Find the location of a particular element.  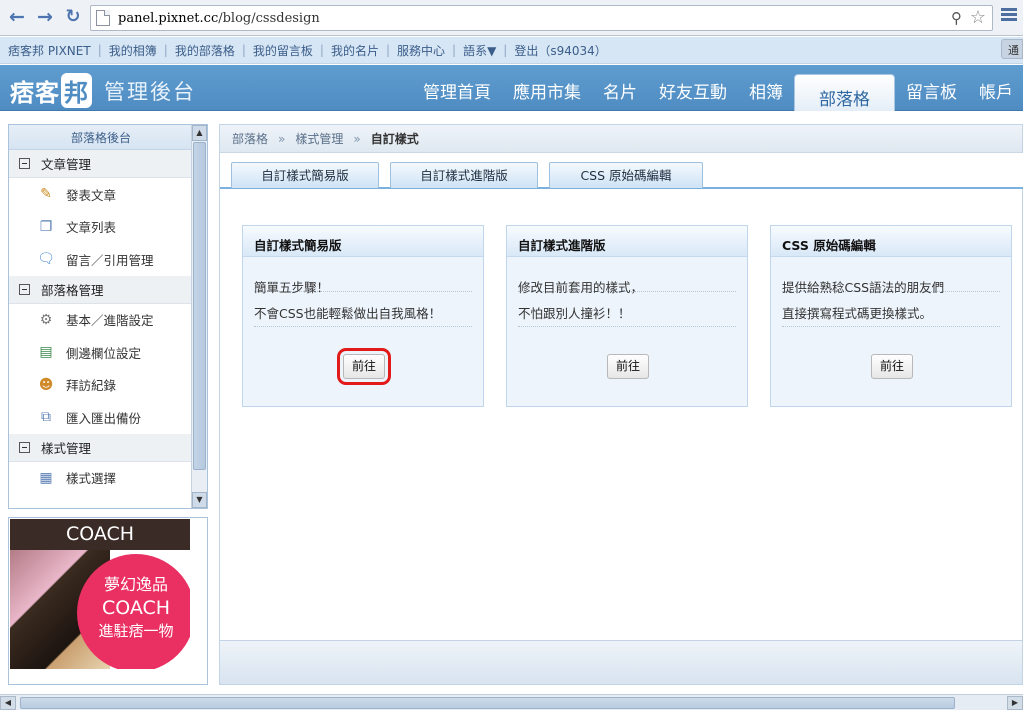

sidebar-section-styles: 樣式管理 is located at coordinates (100, 447).